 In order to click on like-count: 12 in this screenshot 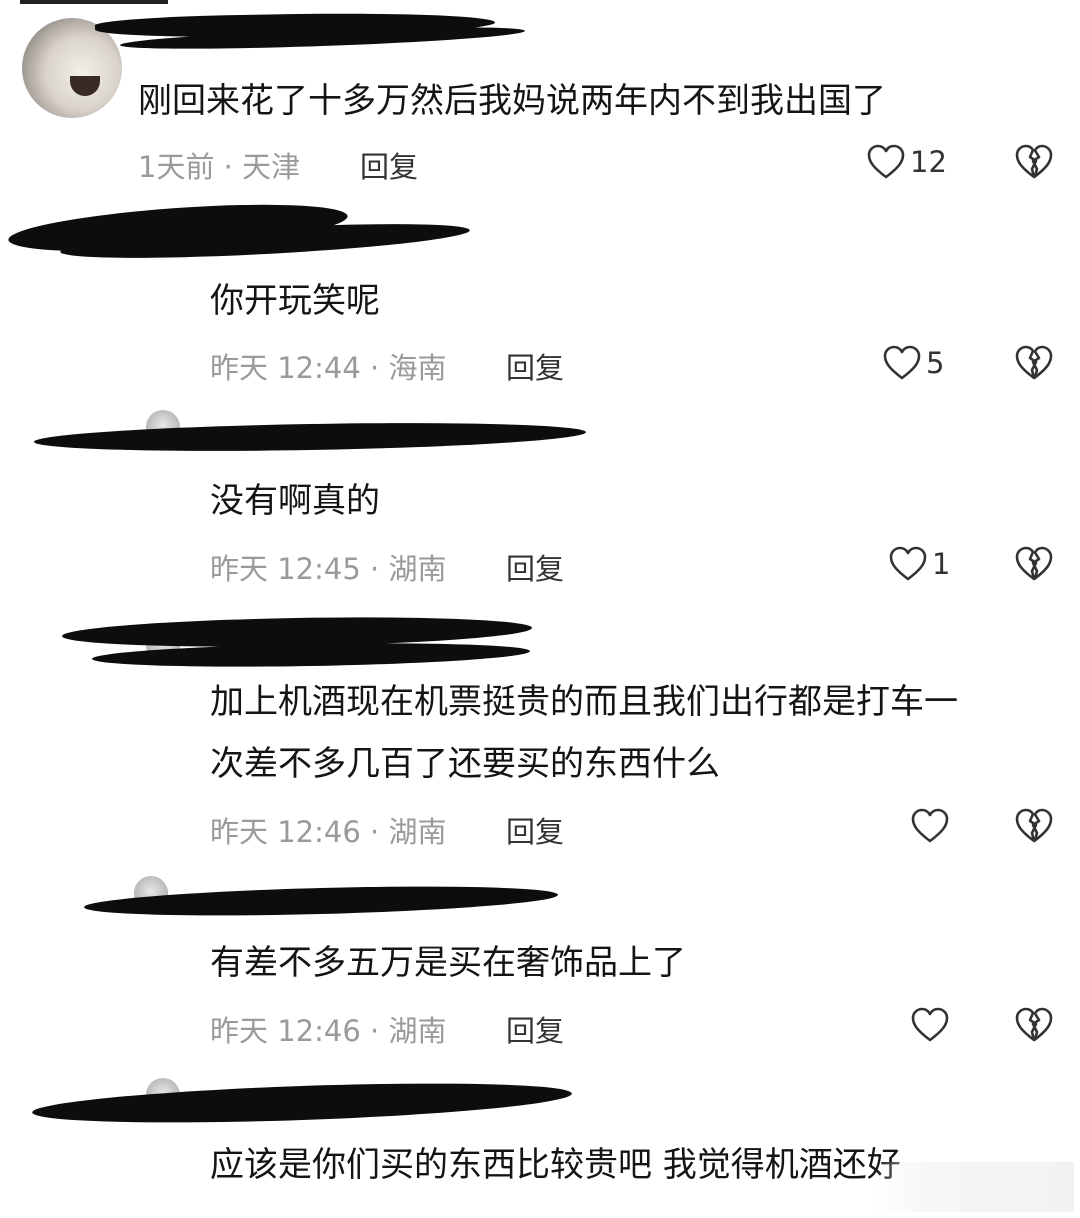, I will do `click(928, 162)`.